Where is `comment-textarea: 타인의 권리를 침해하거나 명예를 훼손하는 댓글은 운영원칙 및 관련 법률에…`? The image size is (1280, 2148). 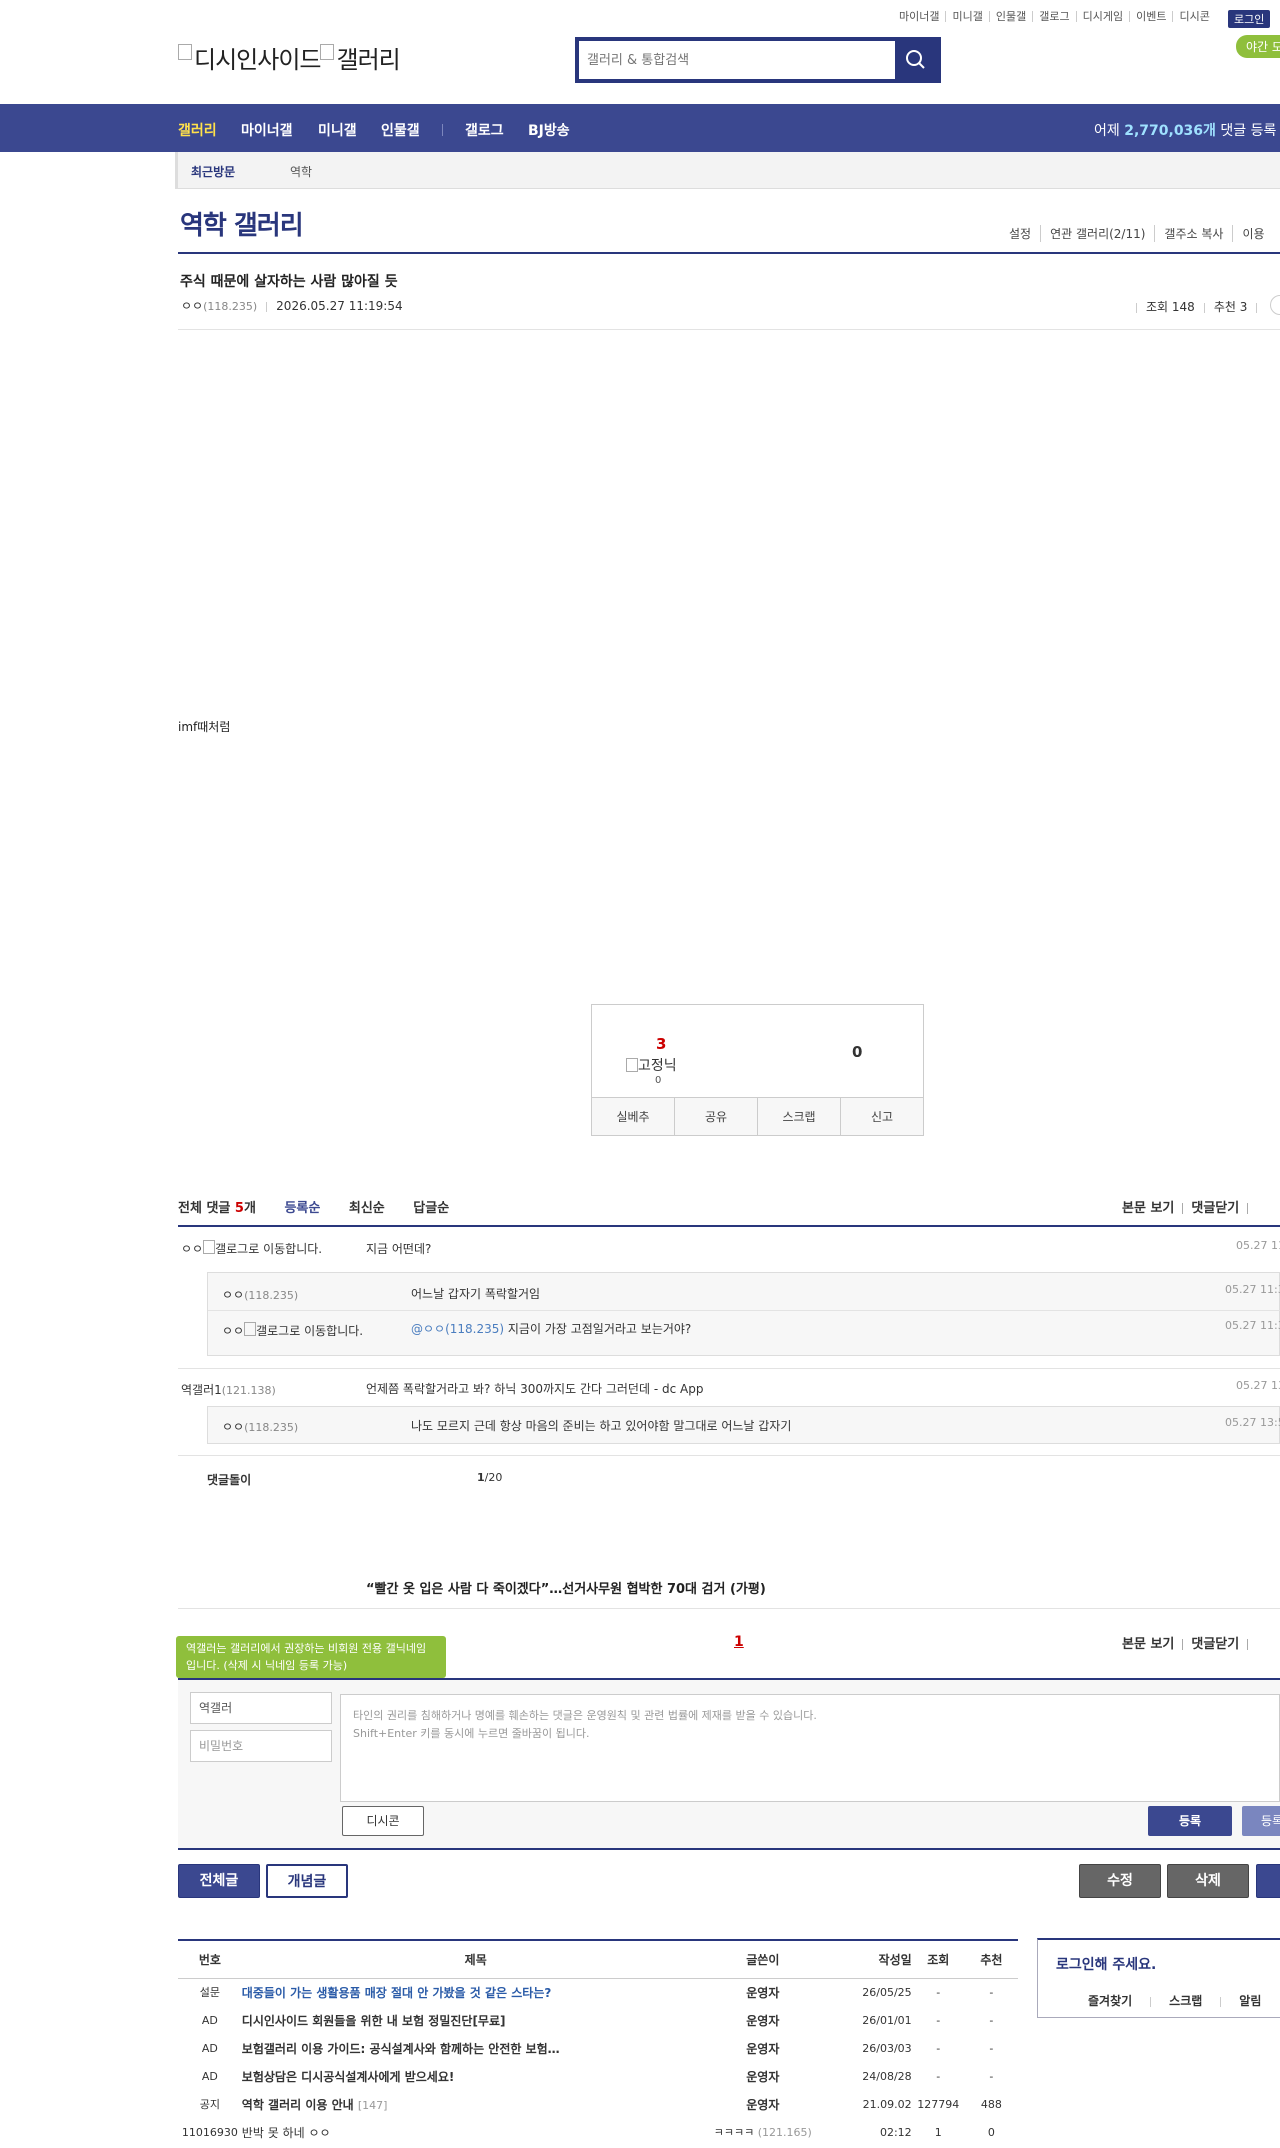
comment-textarea: 타인의 권리를 침해하거나 명예를 훼손하는 댓글은 운영원칙 및 관련 법률에… is located at coordinates (810, 1748).